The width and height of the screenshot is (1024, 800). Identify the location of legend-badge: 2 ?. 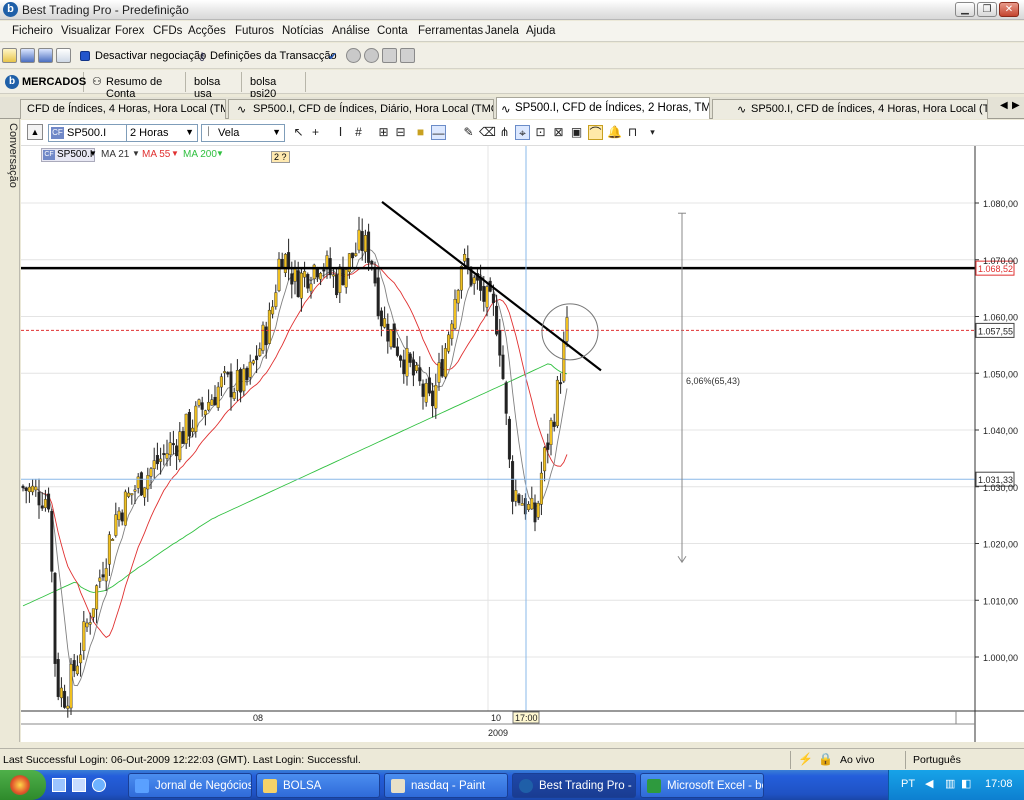
(280, 157).